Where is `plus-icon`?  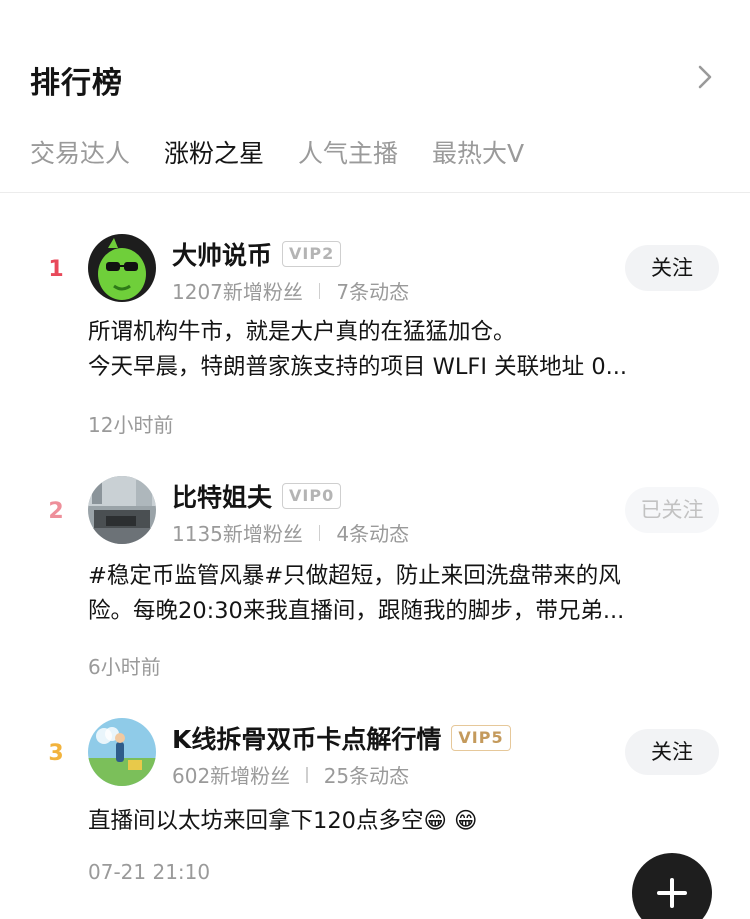
plus-icon is located at coordinates (672, 893).